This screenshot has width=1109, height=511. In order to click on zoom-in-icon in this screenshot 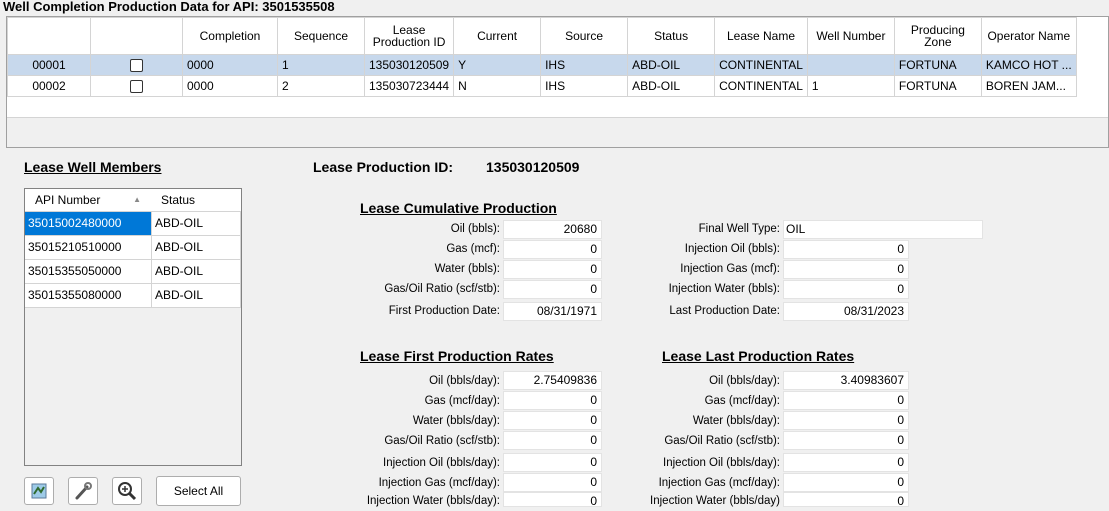, I will do `click(127, 491)`.